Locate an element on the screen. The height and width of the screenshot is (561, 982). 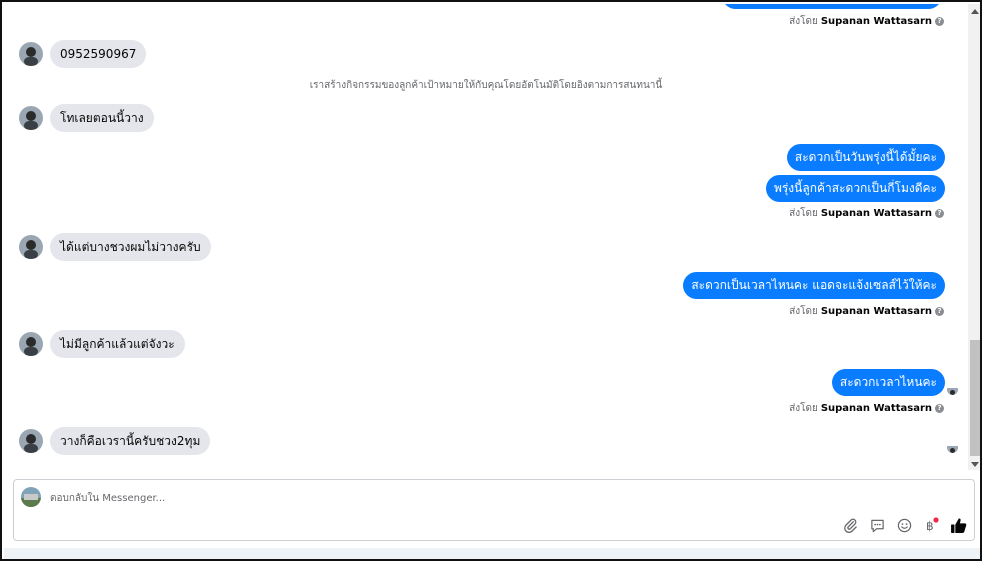
incoming-message: ได้แต่บางชวงผมไม่วางครับ is located at coordinates (130, 247).